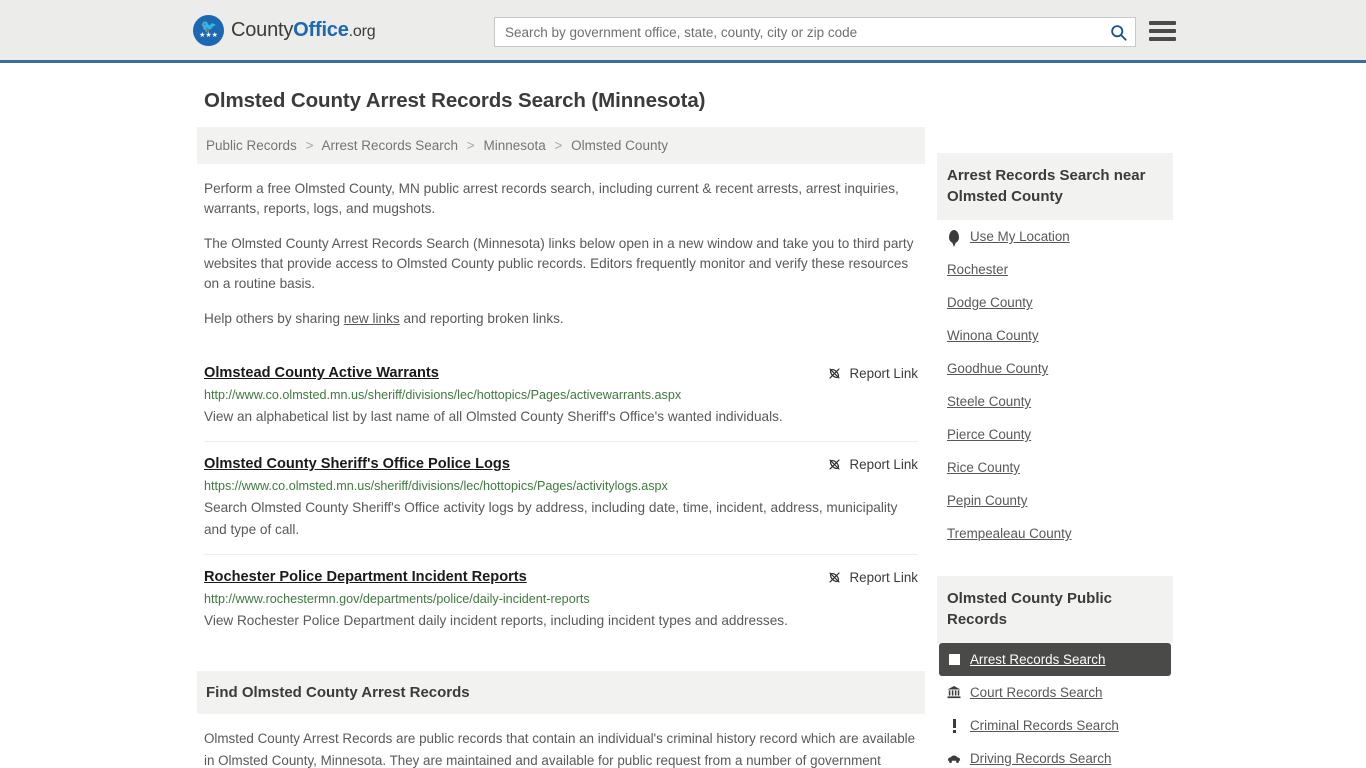  What do you see at coordinates (983, 467) in the screenshot?
I see `nearby-item-label: Rice County` at bounding box center [983, 467].